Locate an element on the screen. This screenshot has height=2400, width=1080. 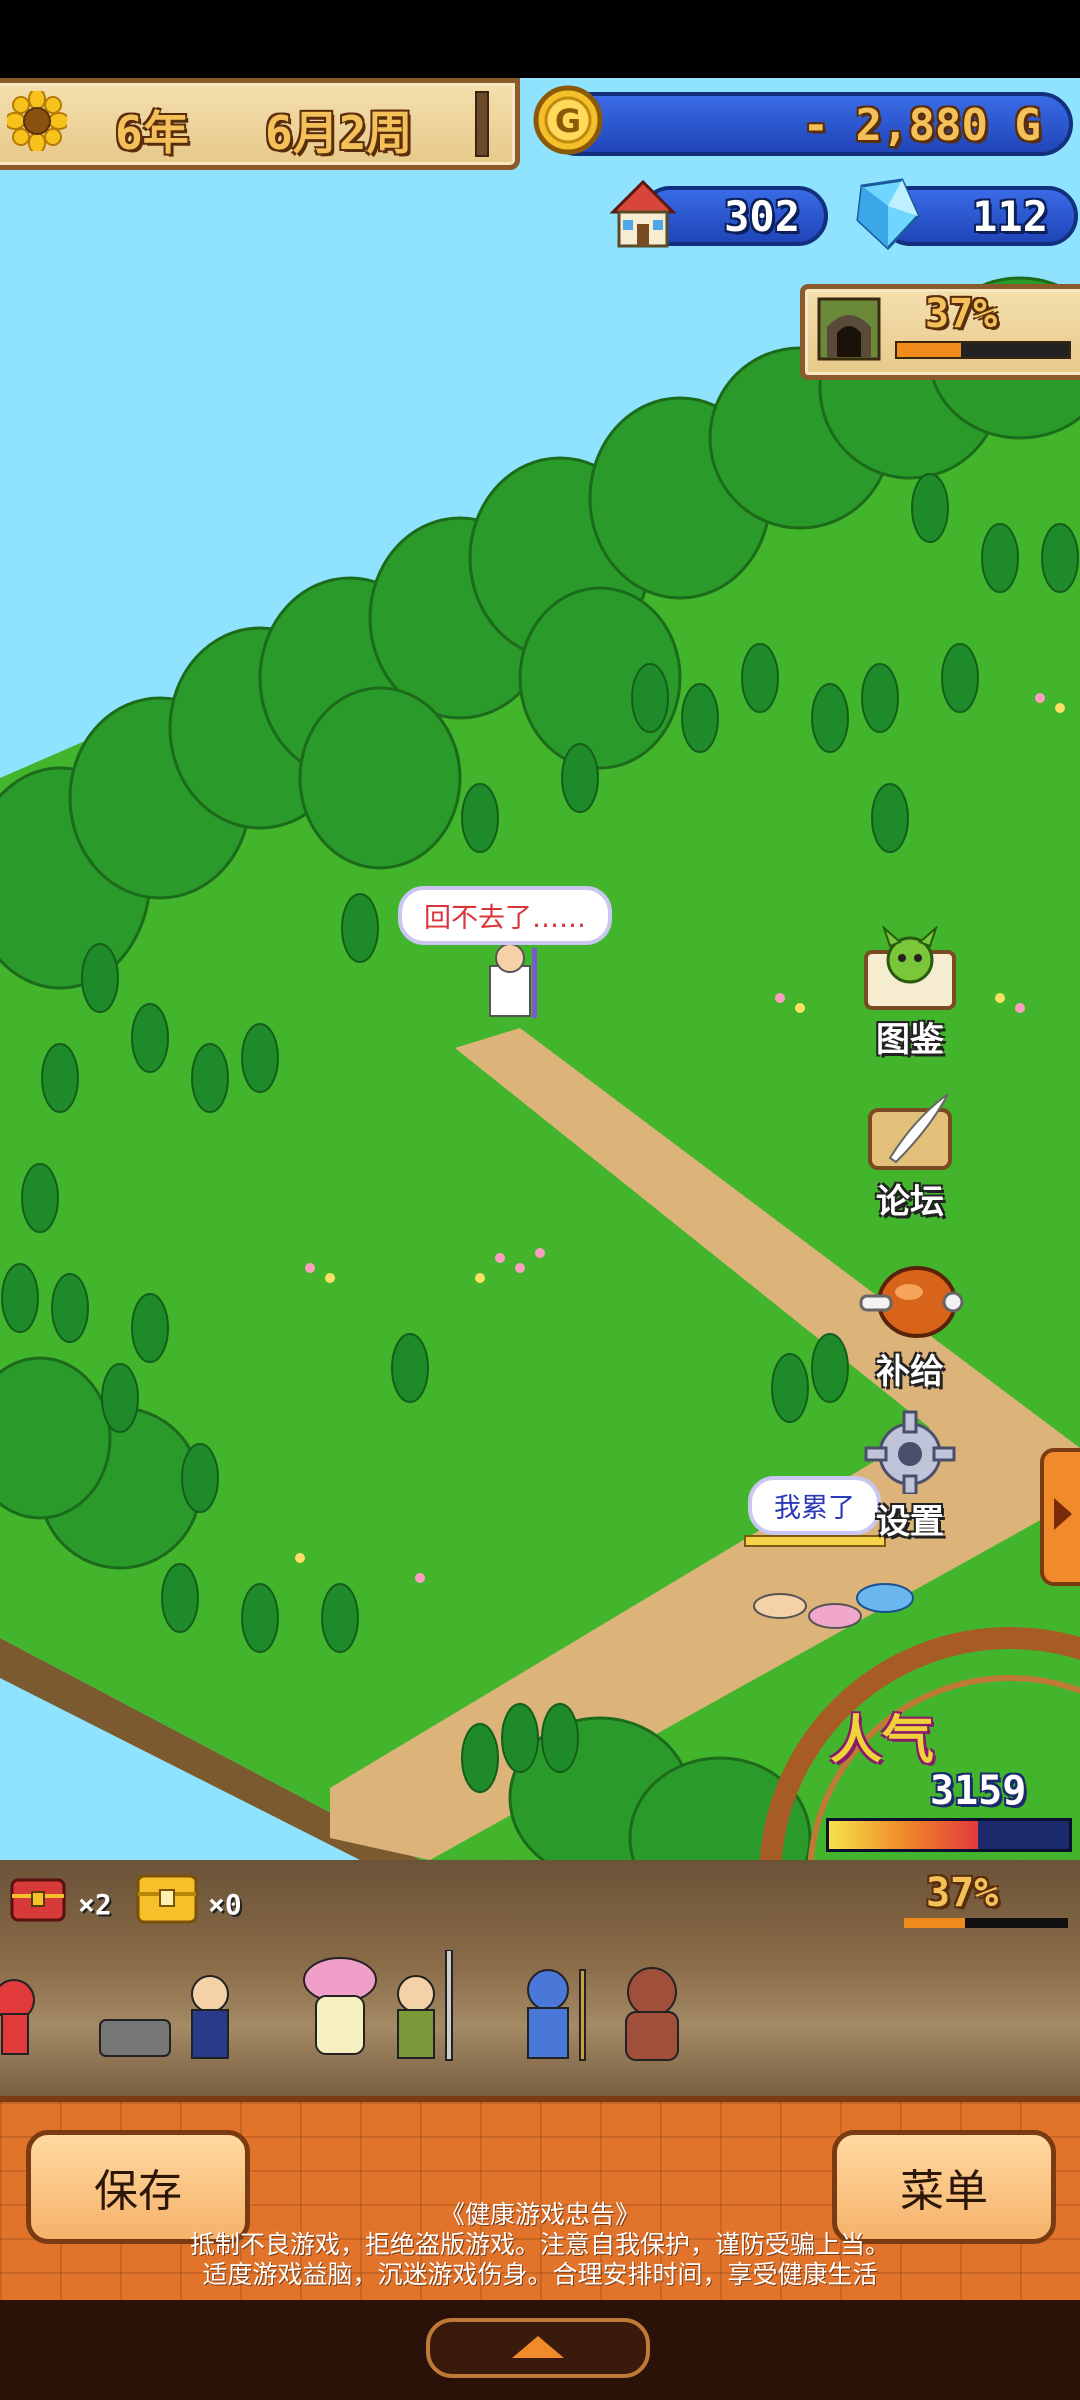
dungeon-progress-track is located at coordinates (983, 350).